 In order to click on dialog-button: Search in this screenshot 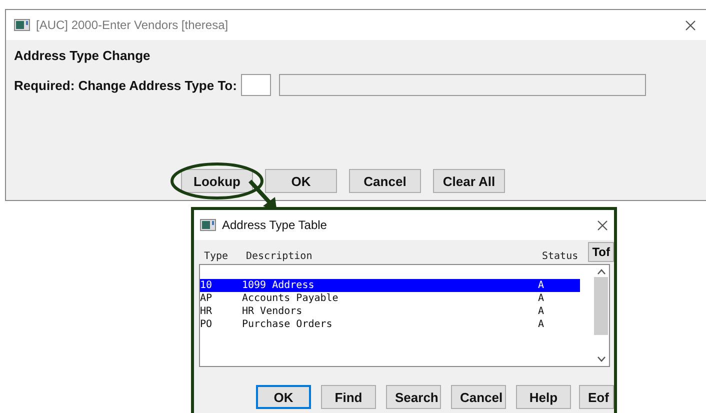, I will do `click(413, 397)`.